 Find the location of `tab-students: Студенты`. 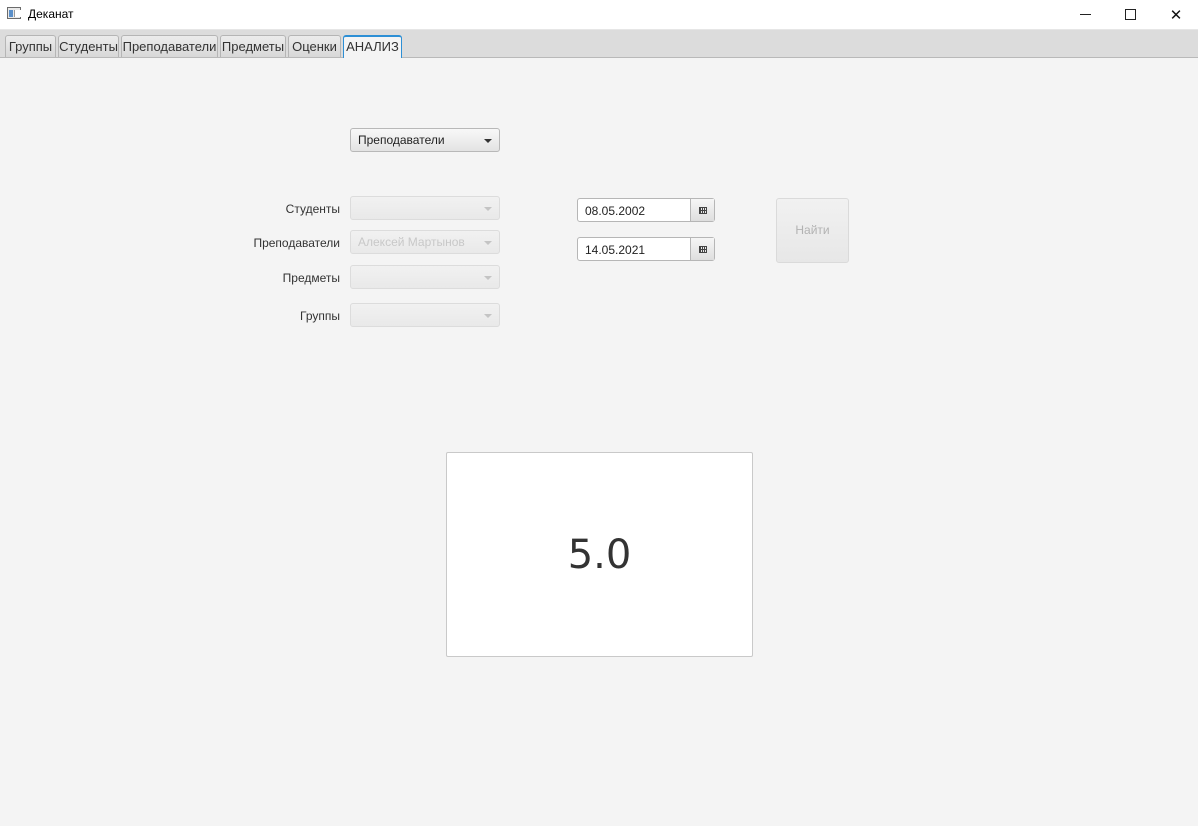

tab-students: Студенты is located at coordinates (88, 46).